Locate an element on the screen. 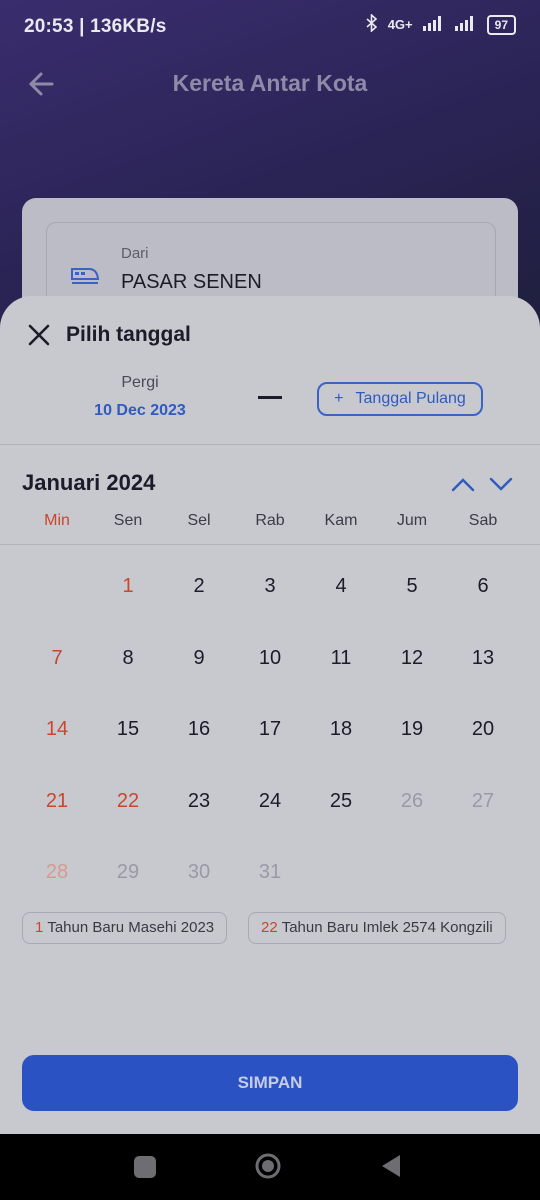 The height and width of the screenshot is (1200, 540). calendar-day: 15 is located at coordinates (128, 729).